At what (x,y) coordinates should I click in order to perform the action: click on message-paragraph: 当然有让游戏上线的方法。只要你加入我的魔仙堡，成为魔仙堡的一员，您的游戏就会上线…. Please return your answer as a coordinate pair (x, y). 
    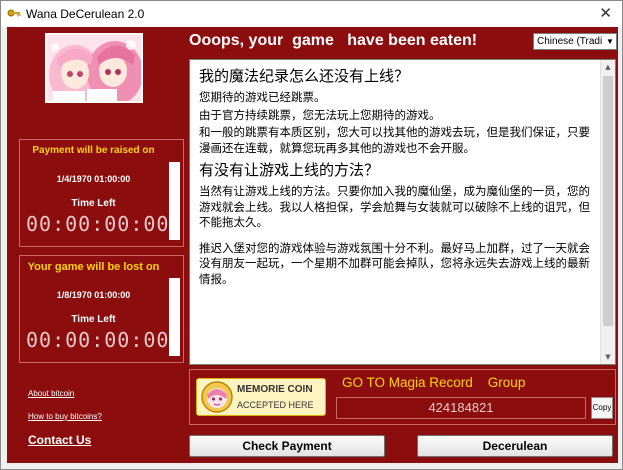
    Looking at the image, I should click on (394, 206).